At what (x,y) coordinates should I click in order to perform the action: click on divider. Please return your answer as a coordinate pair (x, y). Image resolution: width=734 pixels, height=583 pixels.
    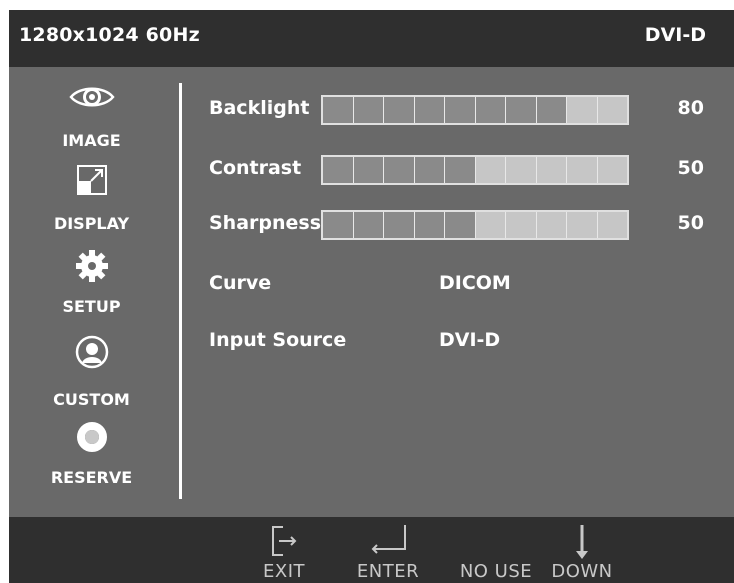
    Looking at the image, I should click on (180, 291).